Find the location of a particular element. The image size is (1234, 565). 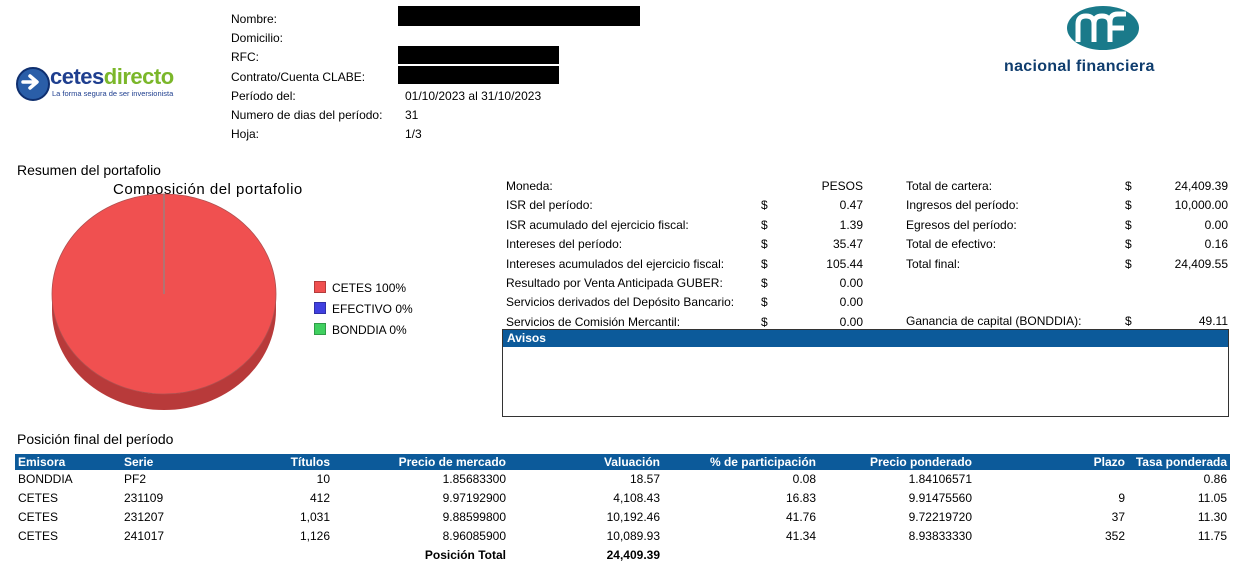

summary-right-value: 0.16 is located at coordinates (1216, 244).